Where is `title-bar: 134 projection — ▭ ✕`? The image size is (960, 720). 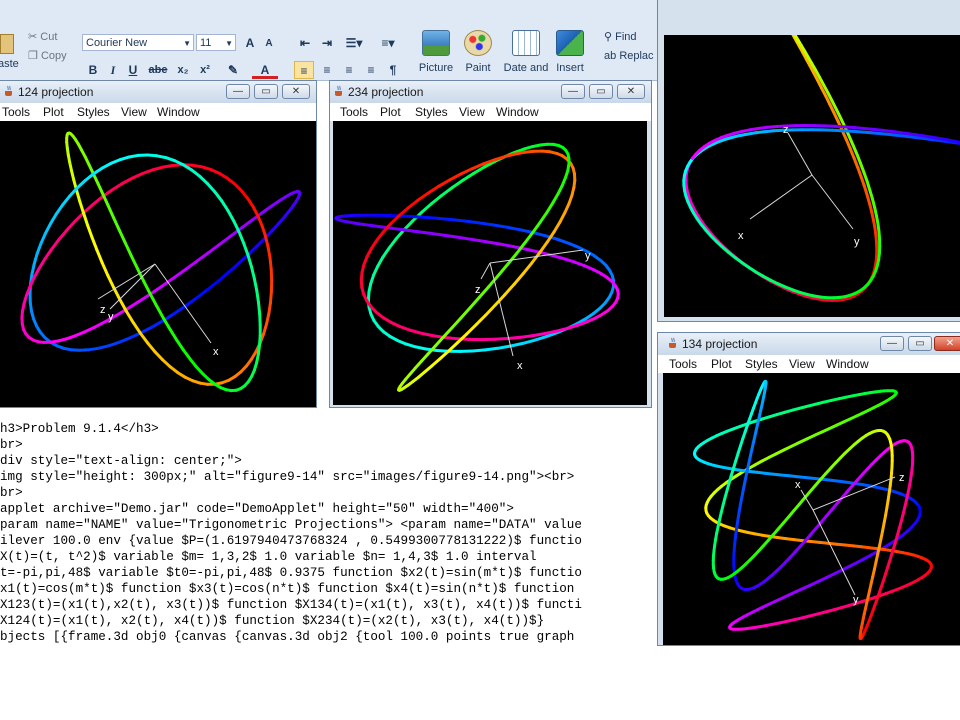
title-bar: 134 projection — ▭ ✕ is located at coordinates (809, 344).